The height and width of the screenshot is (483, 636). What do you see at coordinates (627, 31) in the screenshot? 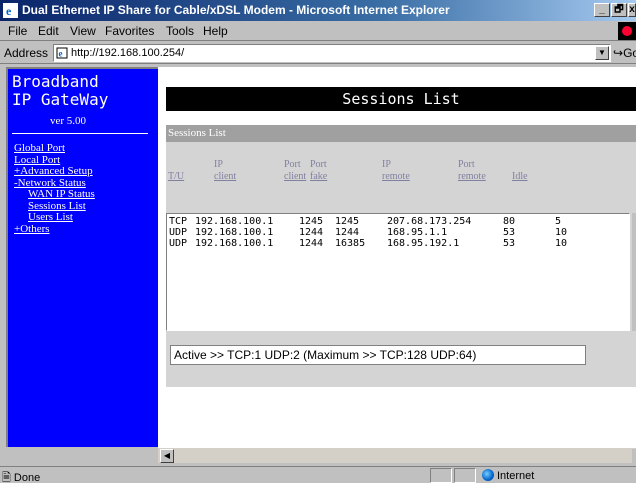
I see `windows-logo-icon` at bounding box center [627, 31].